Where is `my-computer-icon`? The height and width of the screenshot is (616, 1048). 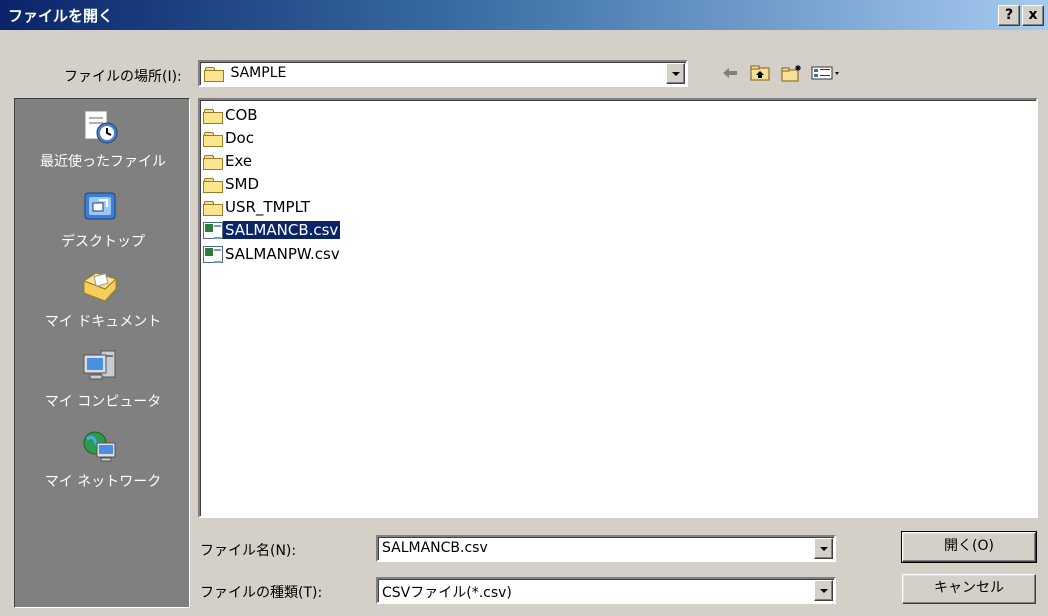
my-computer-icon is located at coordinates (100, 367).